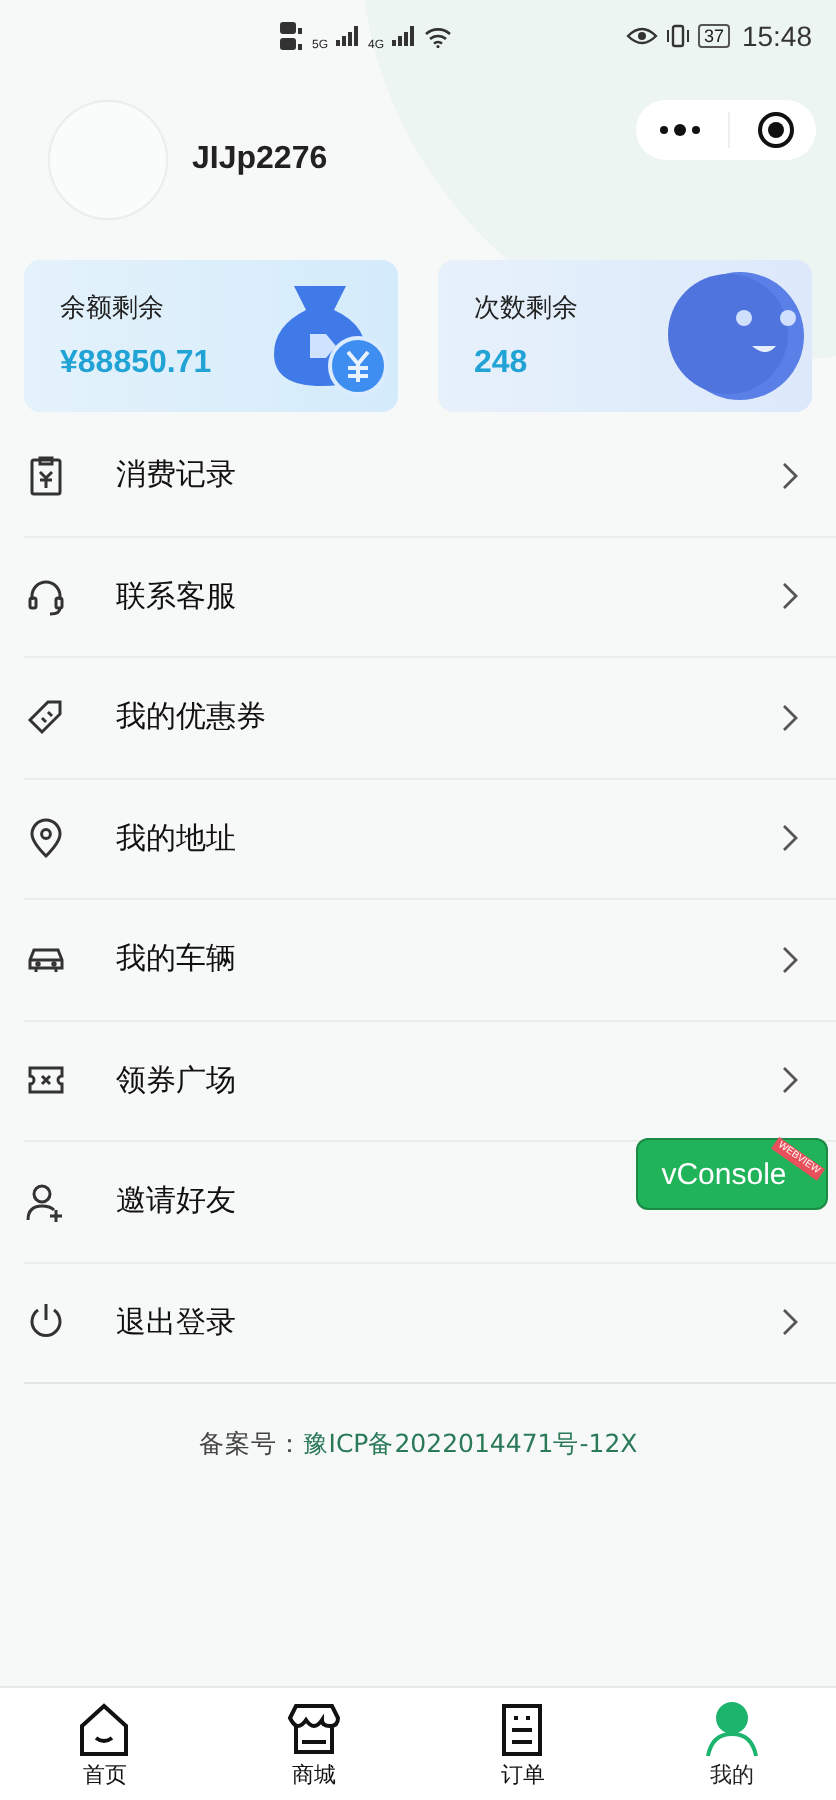  I want to click on tab-item: 我的, so click(731, 1744).